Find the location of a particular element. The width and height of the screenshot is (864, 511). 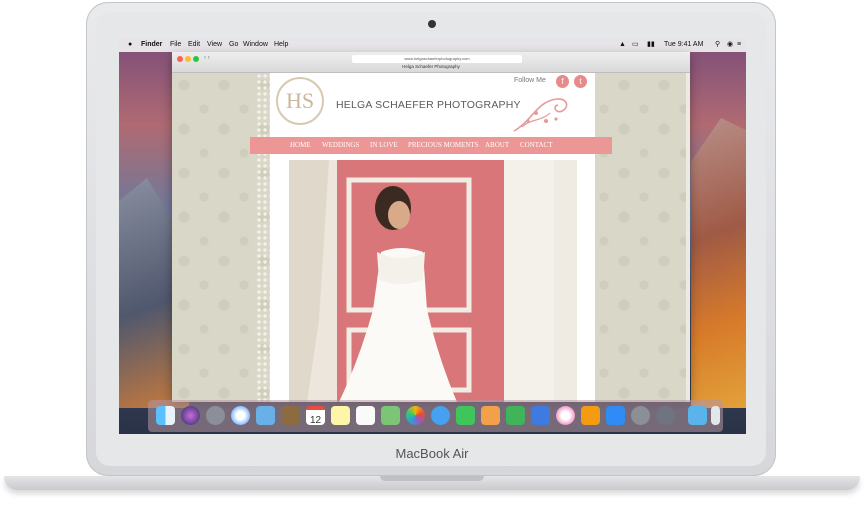

apple-icon: ● is located at coordinates (130, 45).